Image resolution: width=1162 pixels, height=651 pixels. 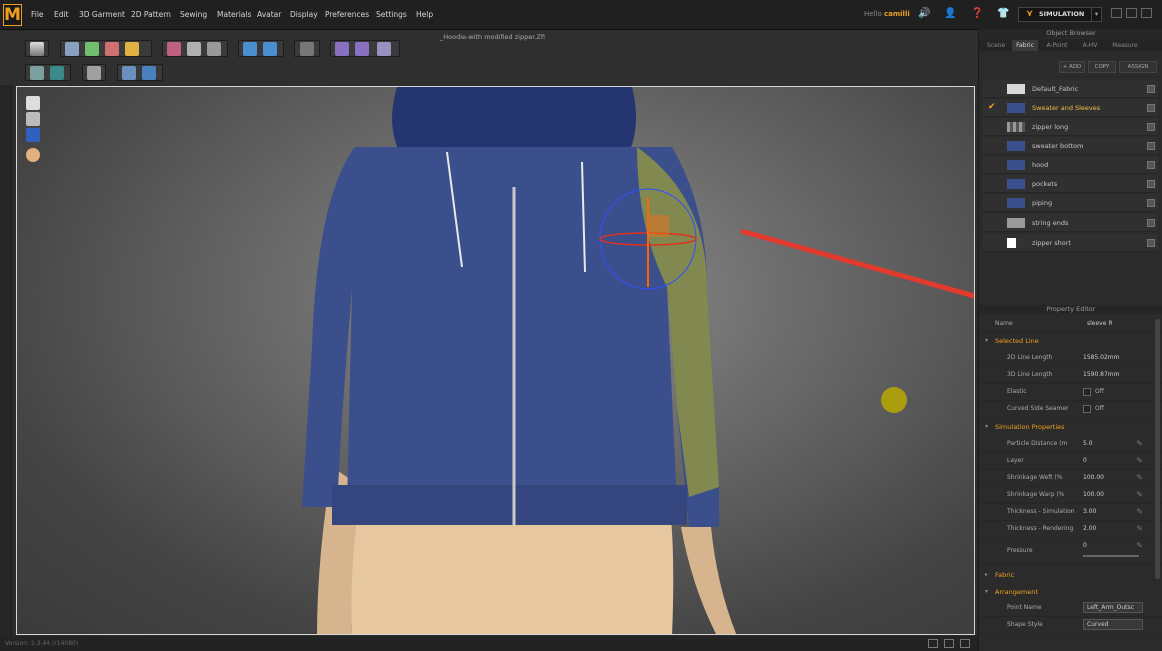 I want to click on tab-a-point: A-Point, so click(x=1057, y=45).